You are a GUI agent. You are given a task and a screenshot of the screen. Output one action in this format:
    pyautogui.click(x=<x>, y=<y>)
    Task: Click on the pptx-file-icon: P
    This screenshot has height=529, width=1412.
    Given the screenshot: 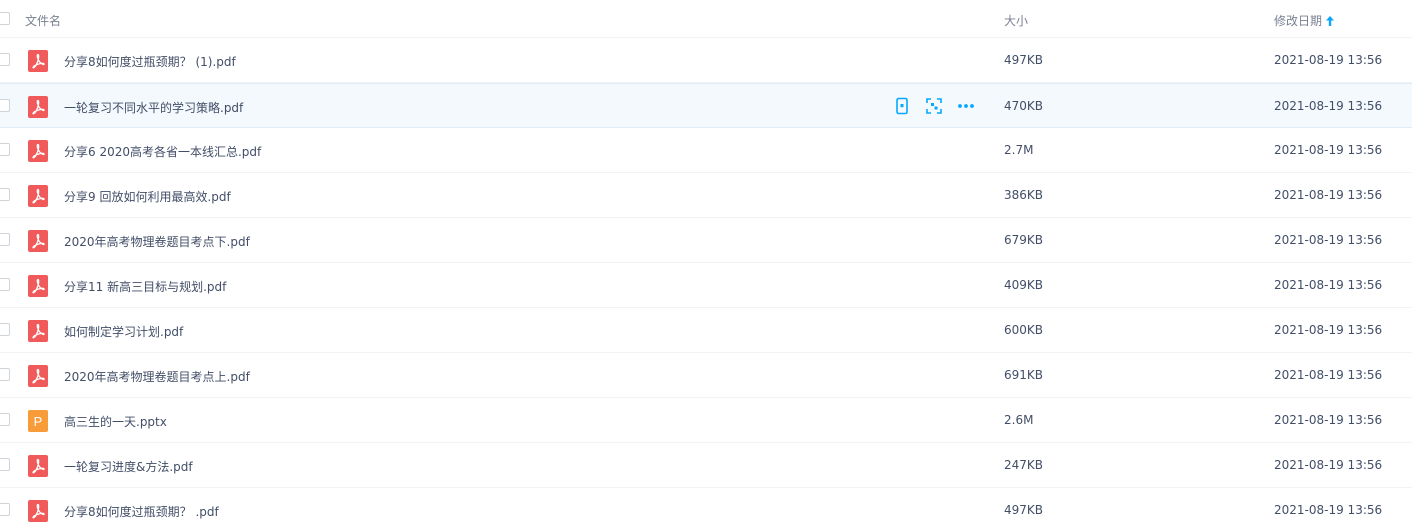 What is the action you would take?
    pyautogui.click(x=38, y=421)
    